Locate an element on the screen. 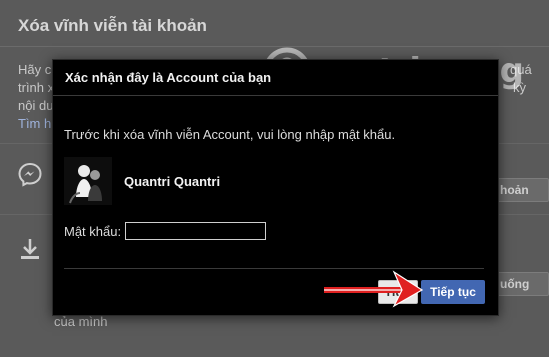 The height and width of the screenshot is (357, 549). password-row: Mật khẩu: is located at coordinates (165, 231).